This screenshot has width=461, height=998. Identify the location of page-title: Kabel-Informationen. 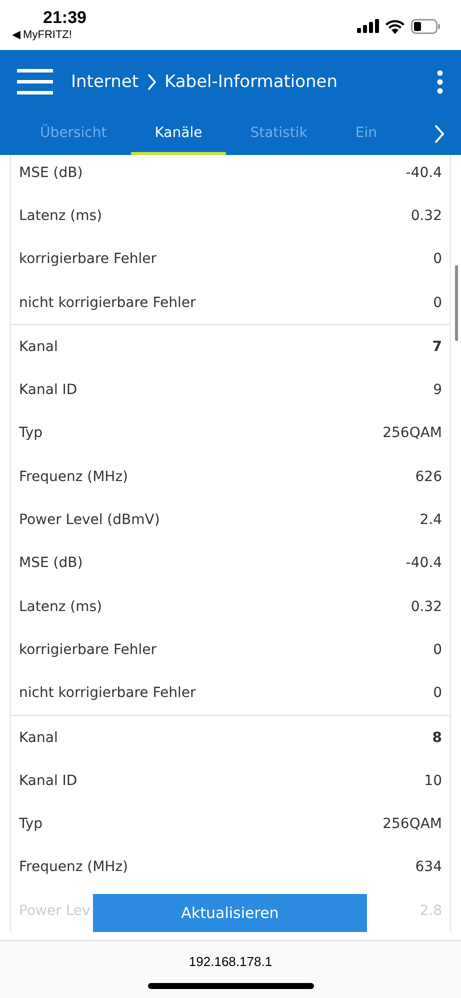
(251, 82).